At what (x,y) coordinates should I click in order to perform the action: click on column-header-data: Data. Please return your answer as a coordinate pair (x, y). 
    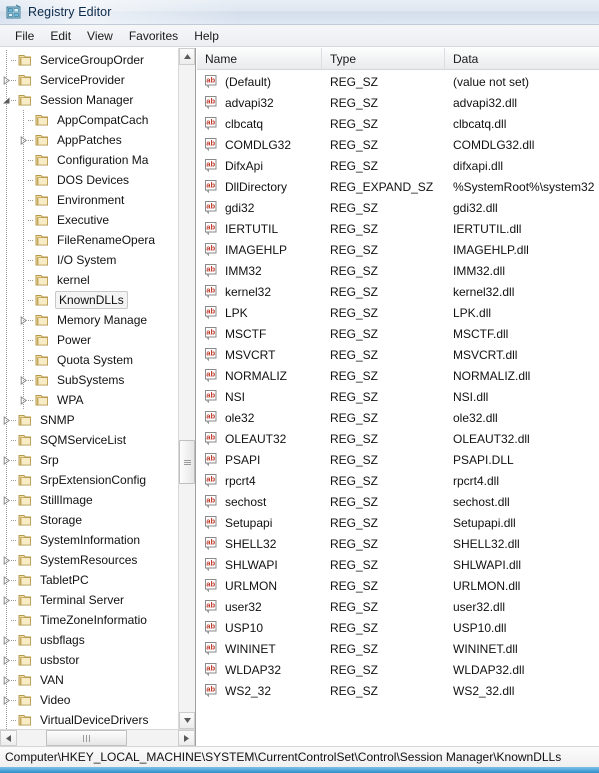
    Looking at the image, I should click on (522, 58).